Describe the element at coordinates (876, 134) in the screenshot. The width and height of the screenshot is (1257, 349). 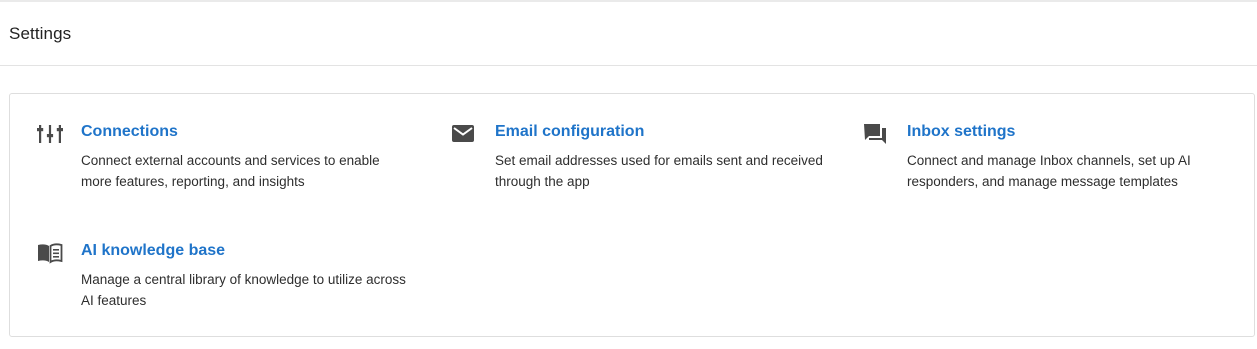
I see `chat-bubble-icon` at that location.